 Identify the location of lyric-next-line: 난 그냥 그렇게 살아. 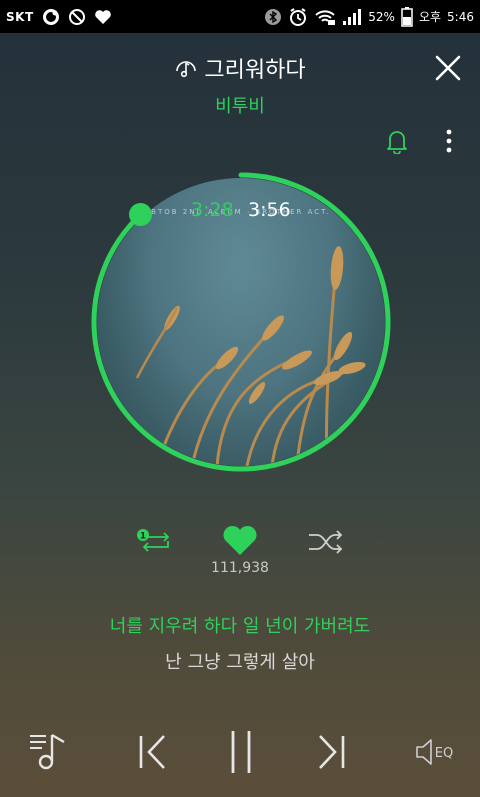
(240, 661).